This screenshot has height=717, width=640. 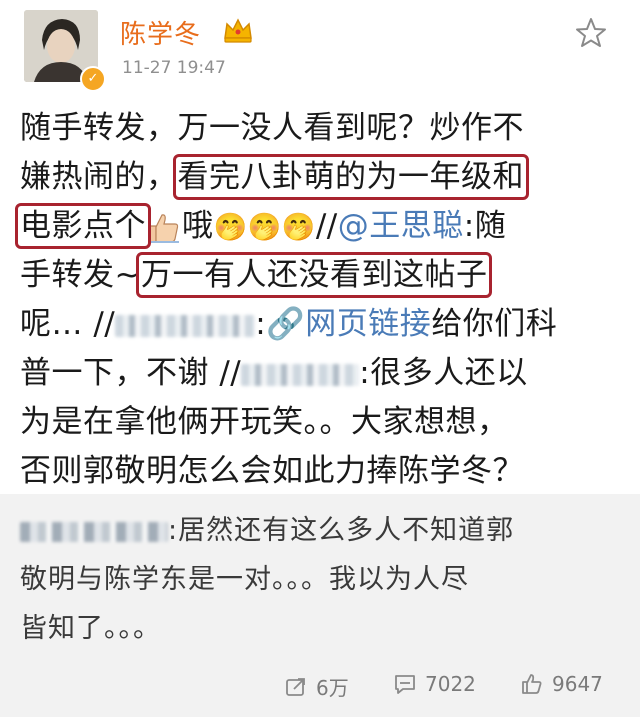 I want to click on comment-icon, so click(x=405, y=684).